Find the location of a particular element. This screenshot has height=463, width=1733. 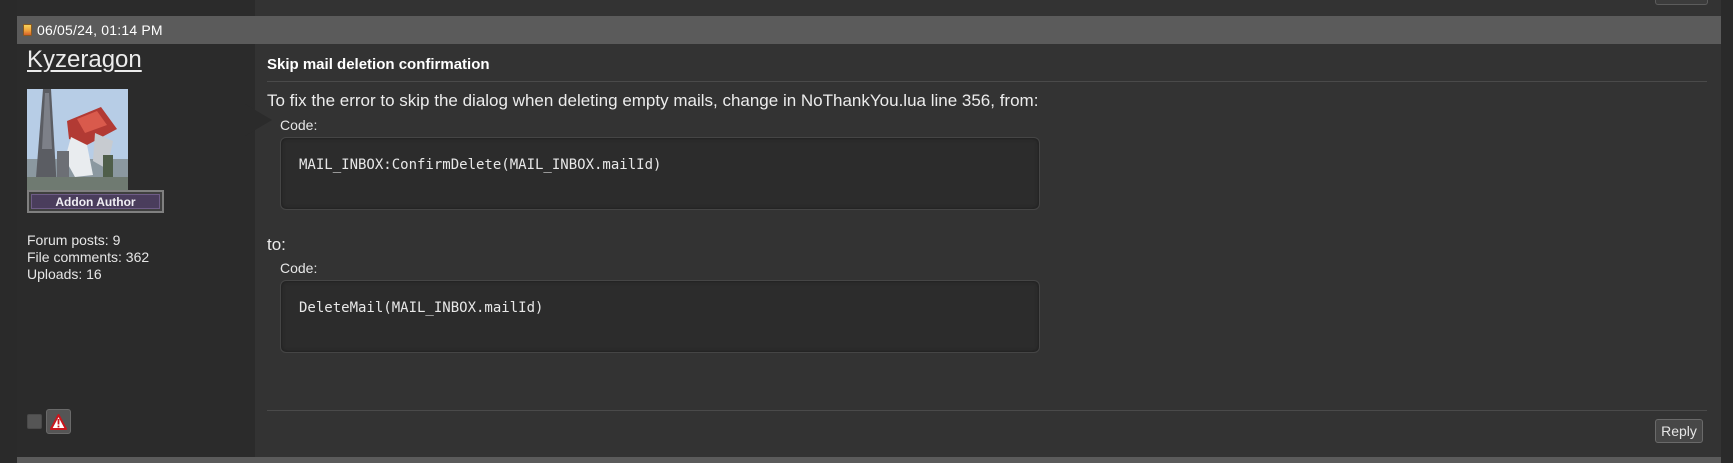

post-middle-text: to: is located at coordinates (276, 244).